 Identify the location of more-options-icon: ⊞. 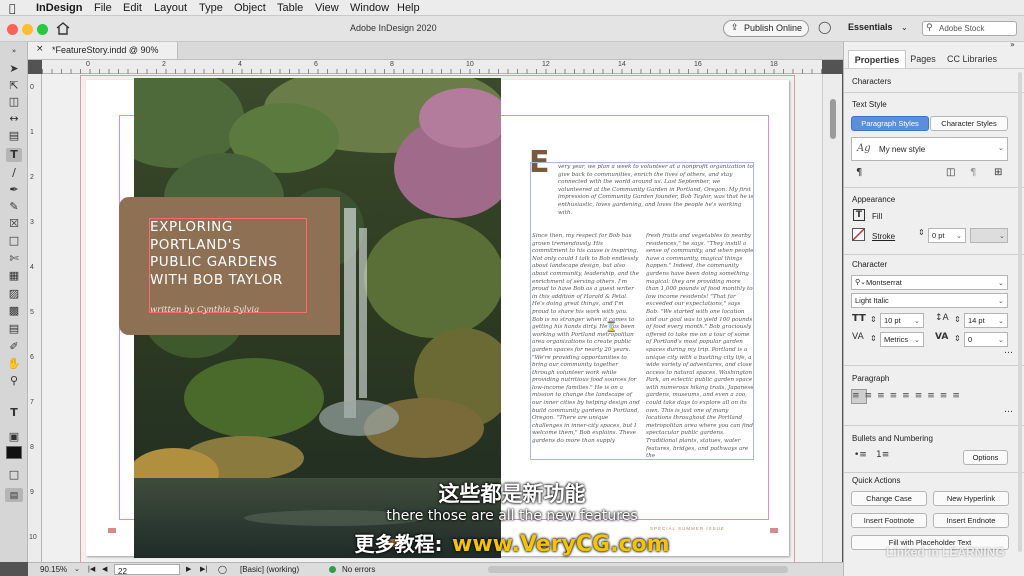
(998, 172).